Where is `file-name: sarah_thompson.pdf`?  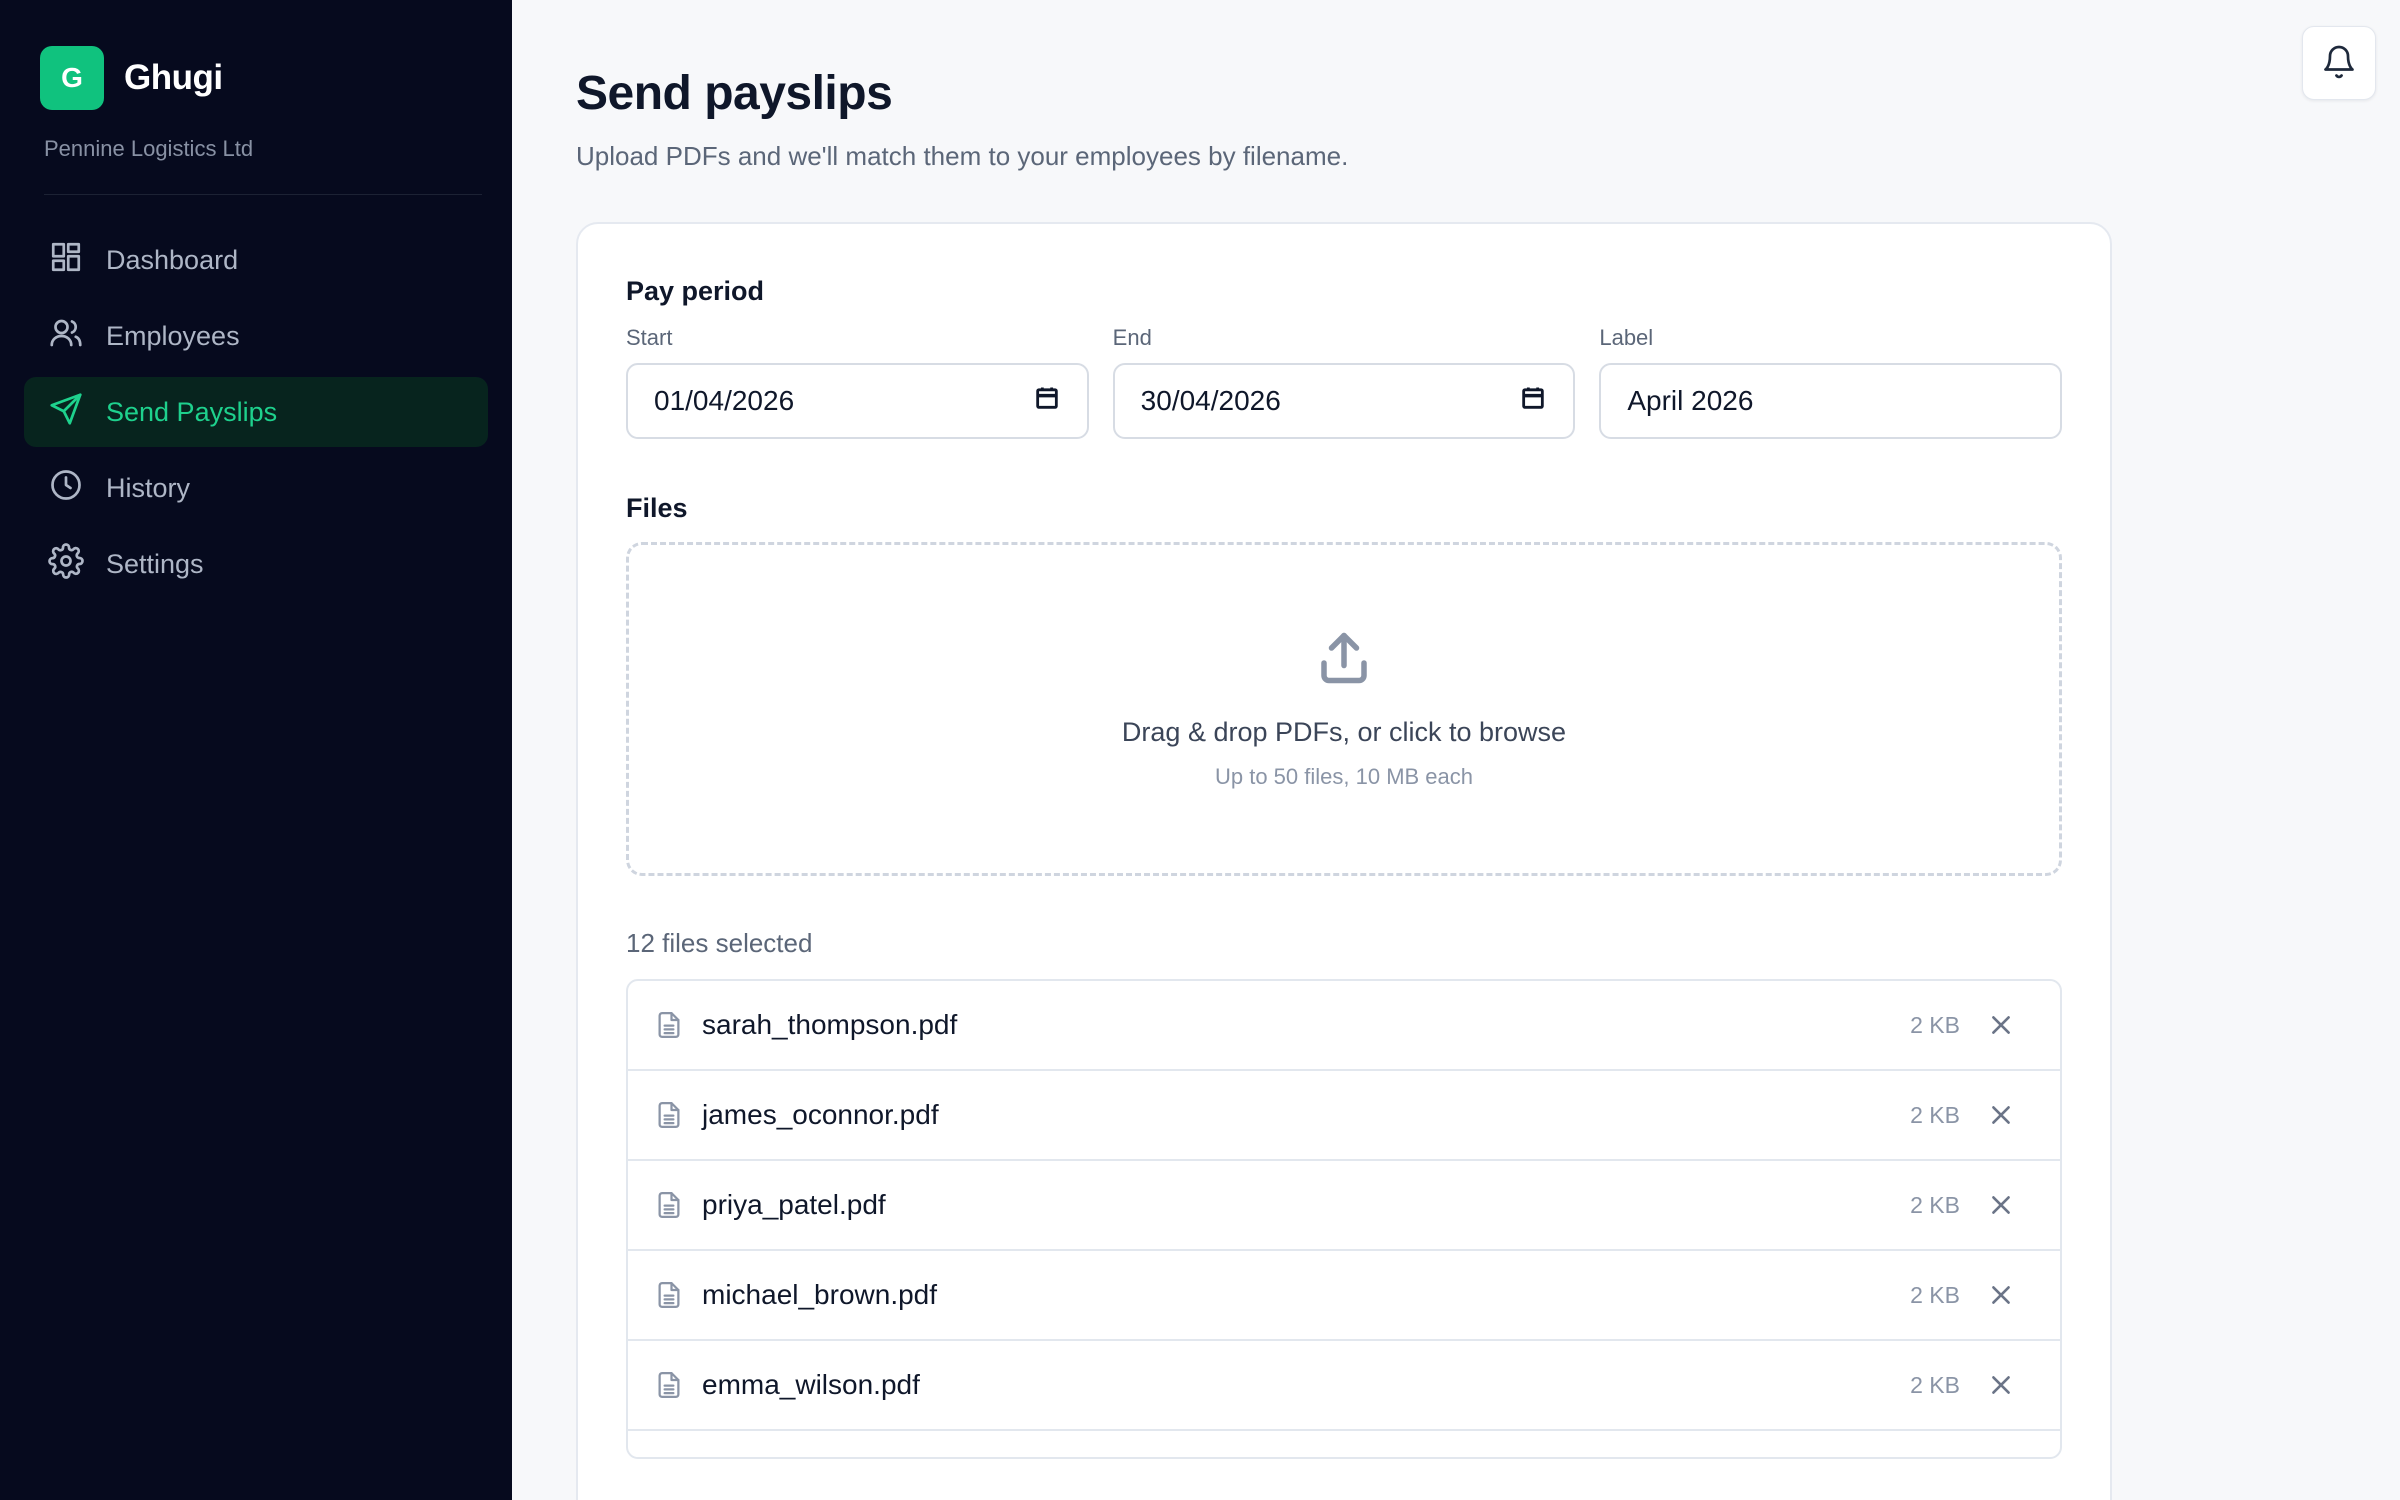 file-name: sarah_thompson.pdf is located at coordinates (830, 1024).